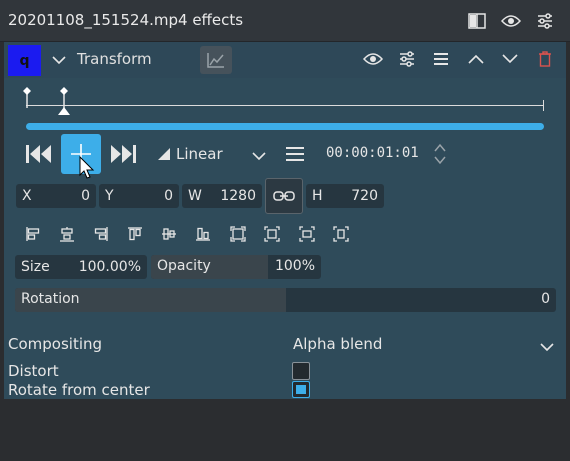 The image size is (570, 461). Describe the element at coordinates (510, 59) in the screenshot. I see `move-down-icon` at that location.